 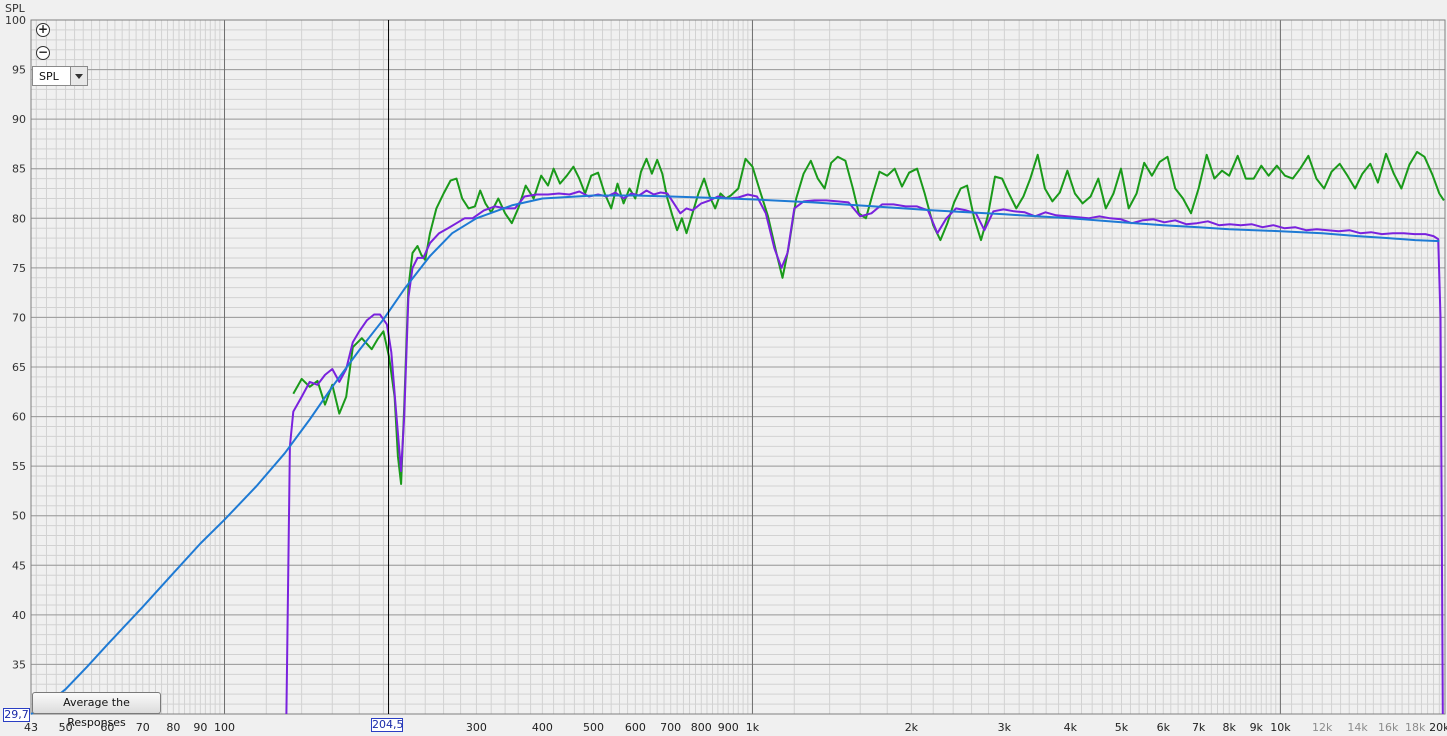 What do you see at coordinates (19, 664) in the screenshot?
I see `y-tick-label: 35` at bounding box center [19, 664].